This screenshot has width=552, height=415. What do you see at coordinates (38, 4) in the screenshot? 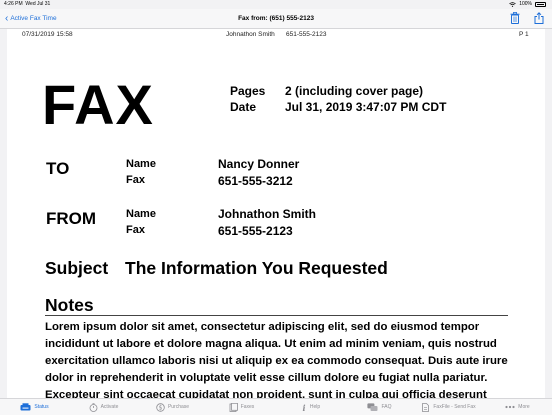
I see `status-date: Wed Jul 31` at bounding box center [38, 4].